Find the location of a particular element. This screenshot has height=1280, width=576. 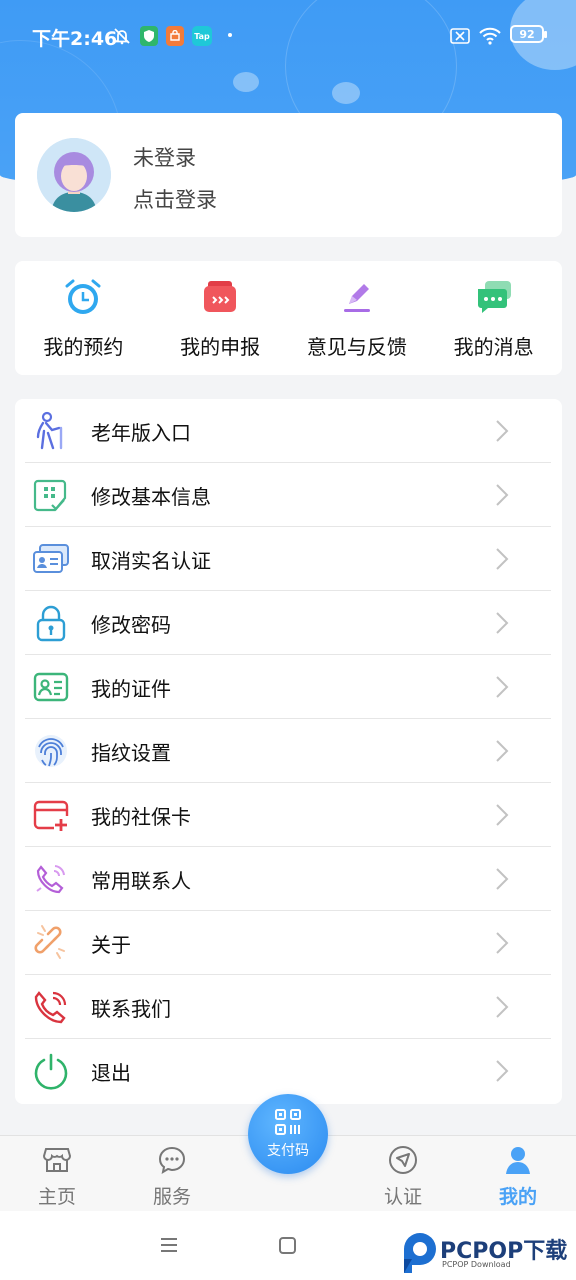

pay-code-label: 支付码 is located at coordinates (288, 1151).